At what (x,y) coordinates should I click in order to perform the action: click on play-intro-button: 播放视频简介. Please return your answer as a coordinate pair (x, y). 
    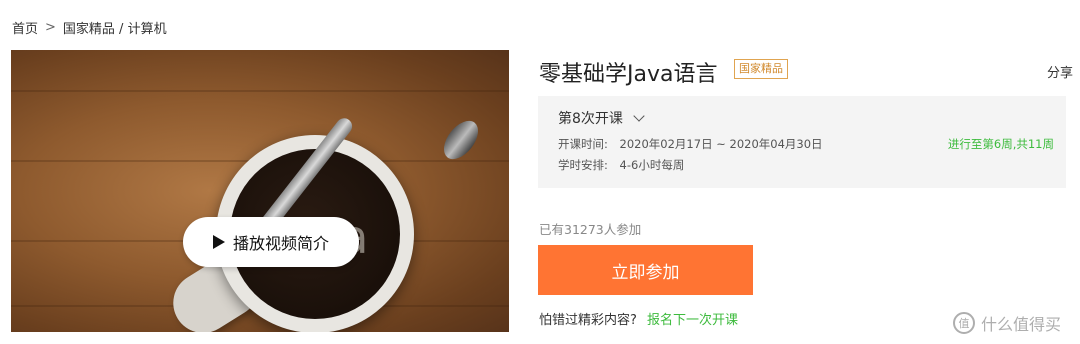
    Looking at the image, I should click on (271, 242).